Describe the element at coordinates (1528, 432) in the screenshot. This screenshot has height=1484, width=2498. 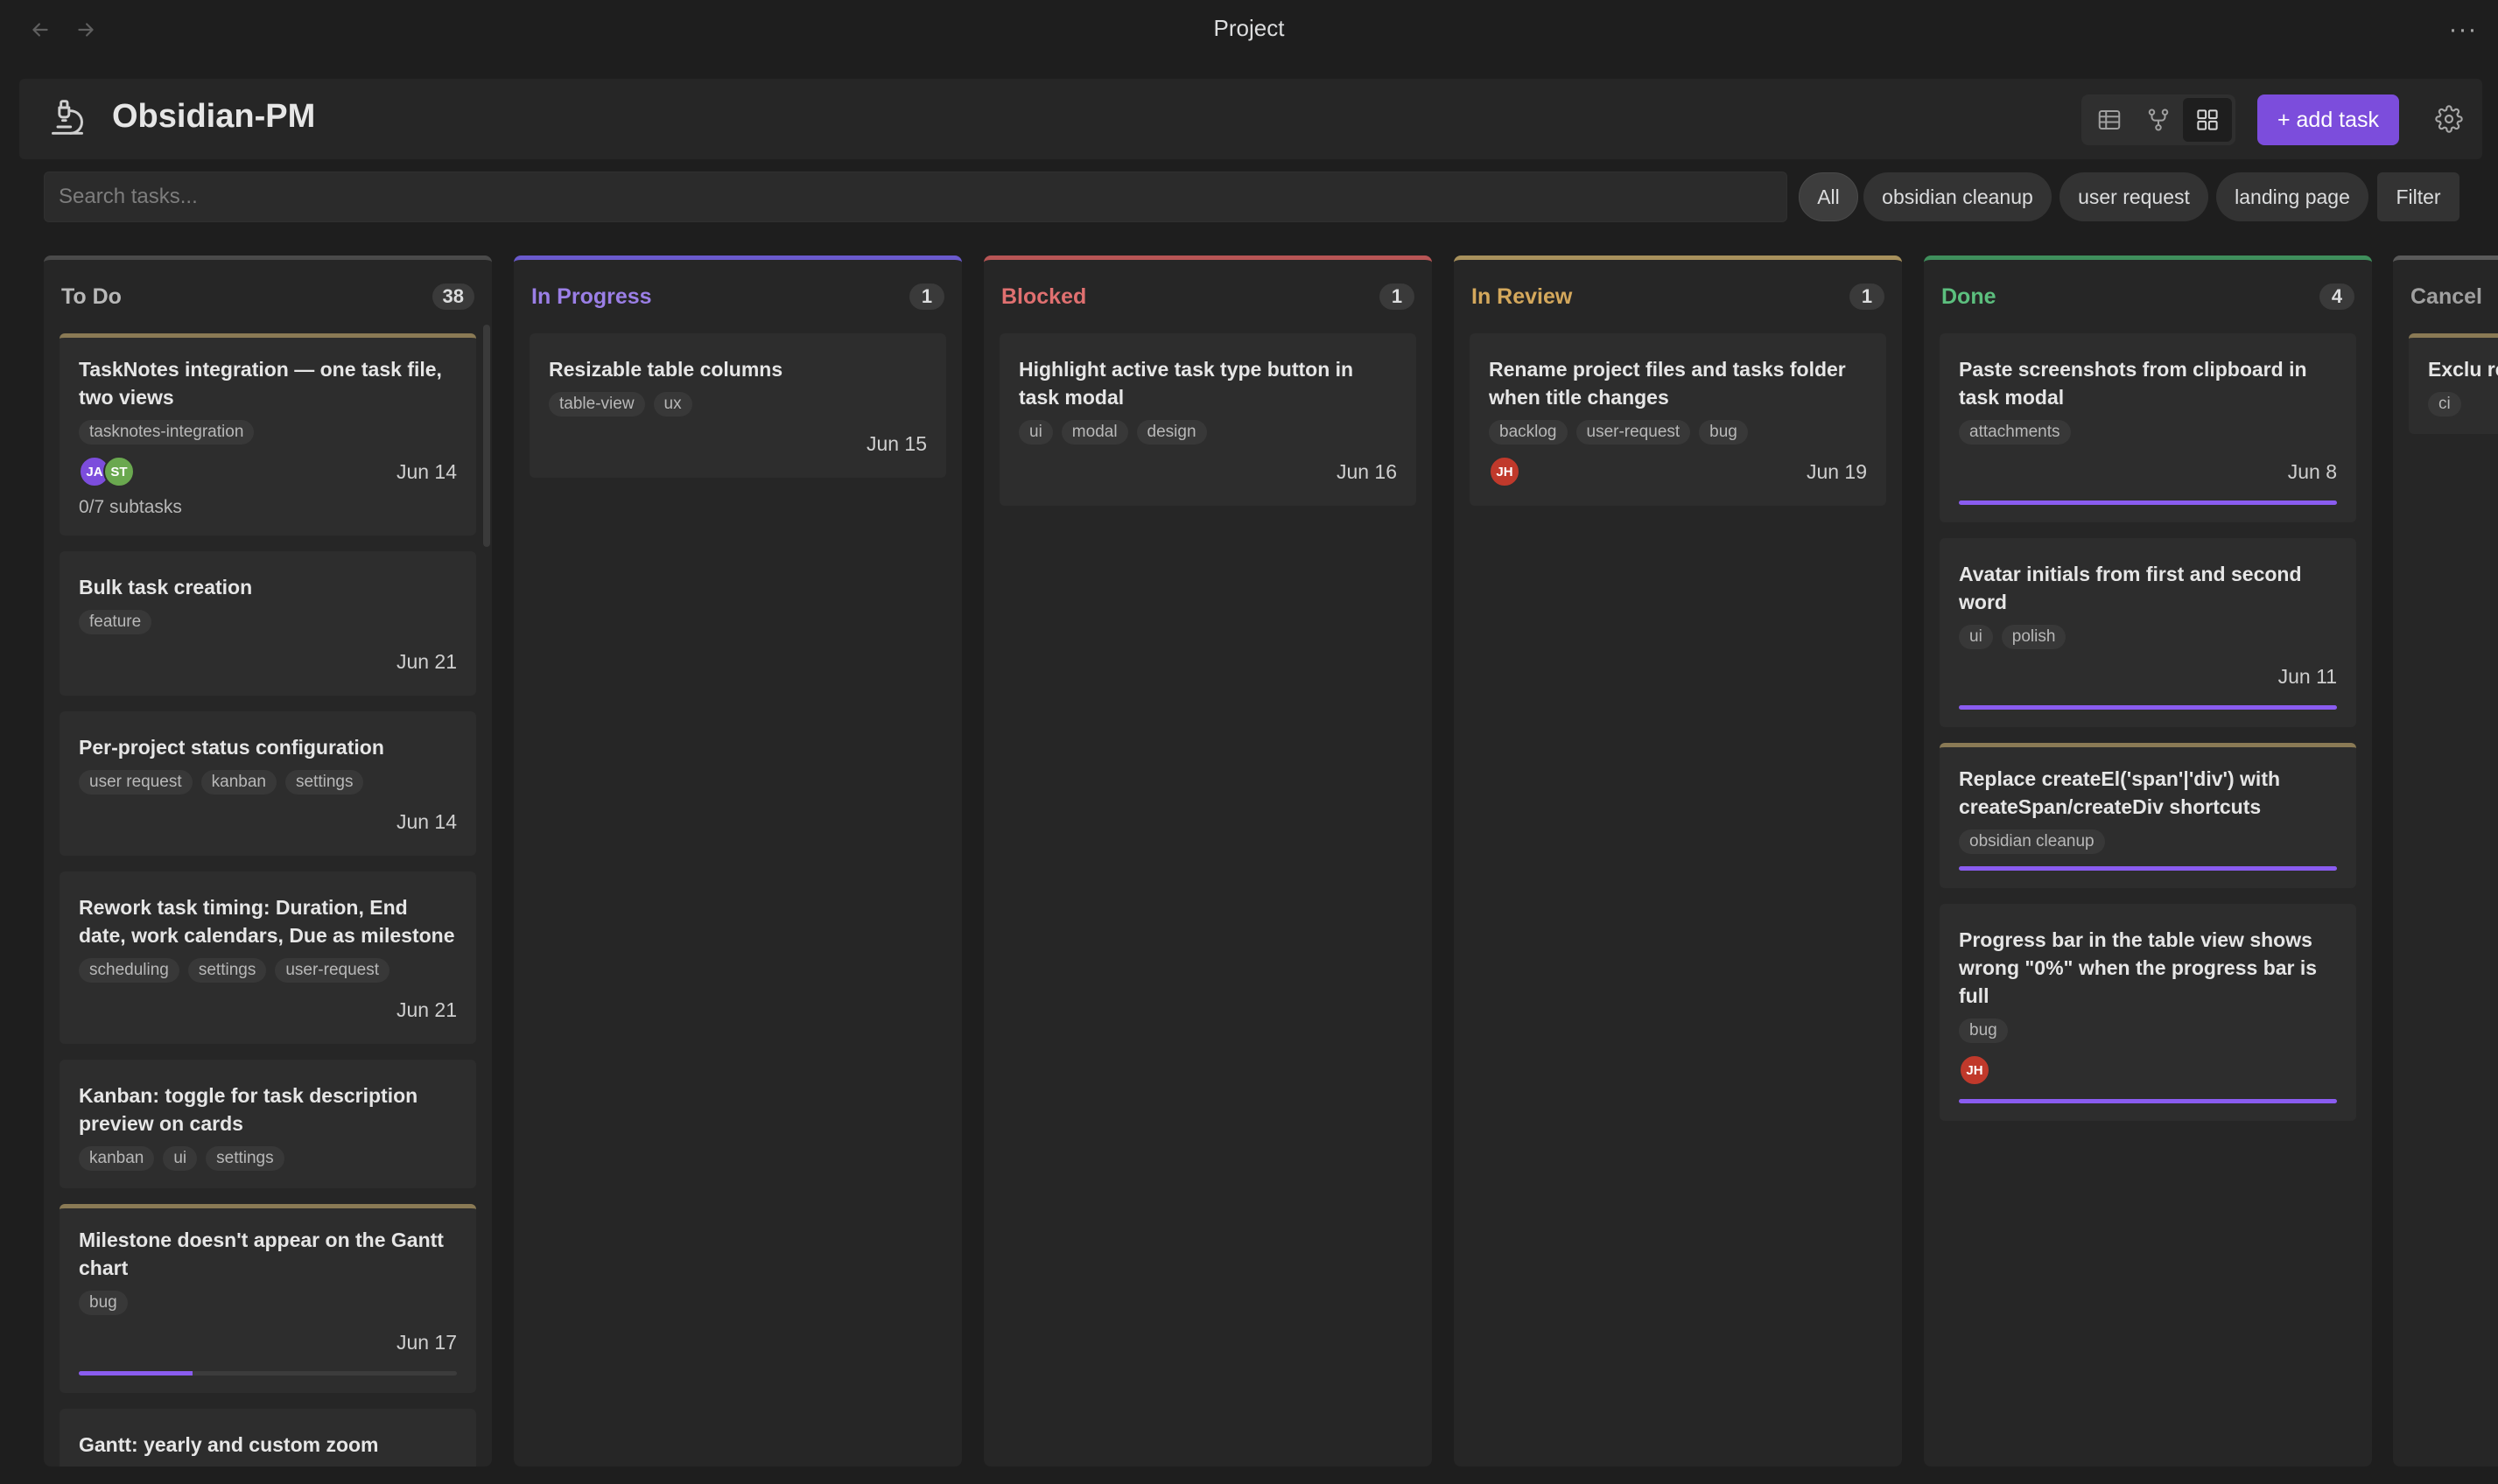
I see `task-tag: backlog` at that location.